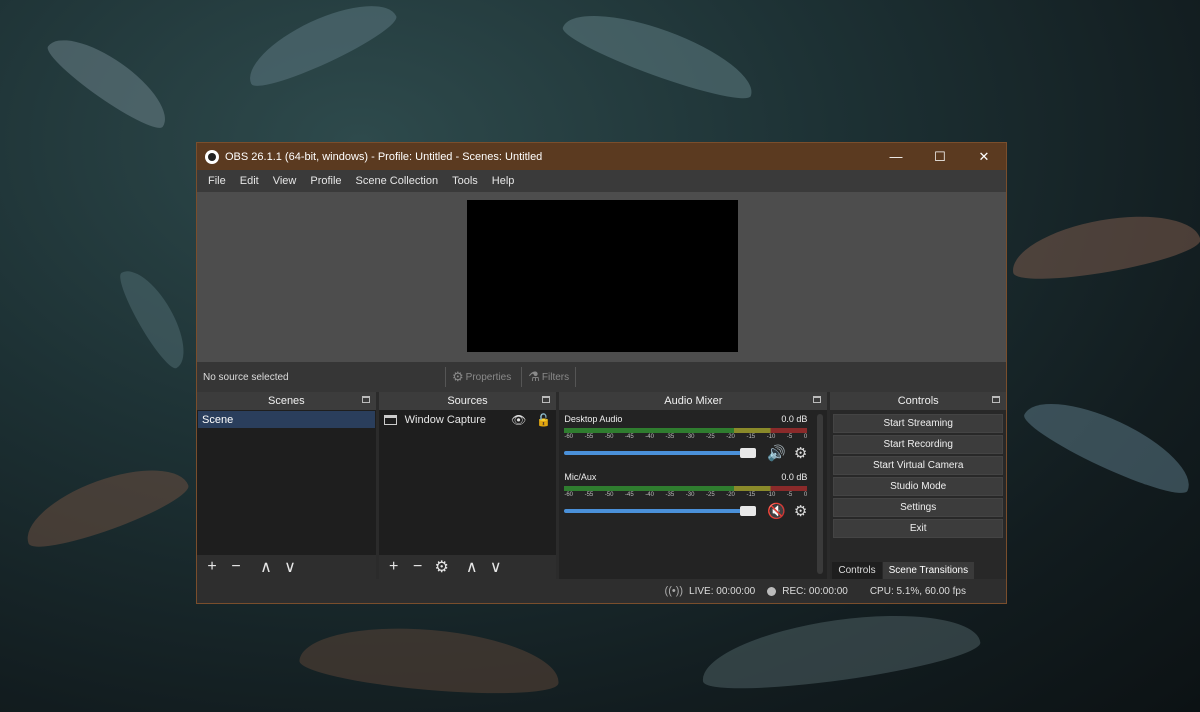 The width and height of the screenshot is (1200, 712). Describe the element at coordinates (394, 567) in the screenshot. I see `add-source-icon: +` at that location.